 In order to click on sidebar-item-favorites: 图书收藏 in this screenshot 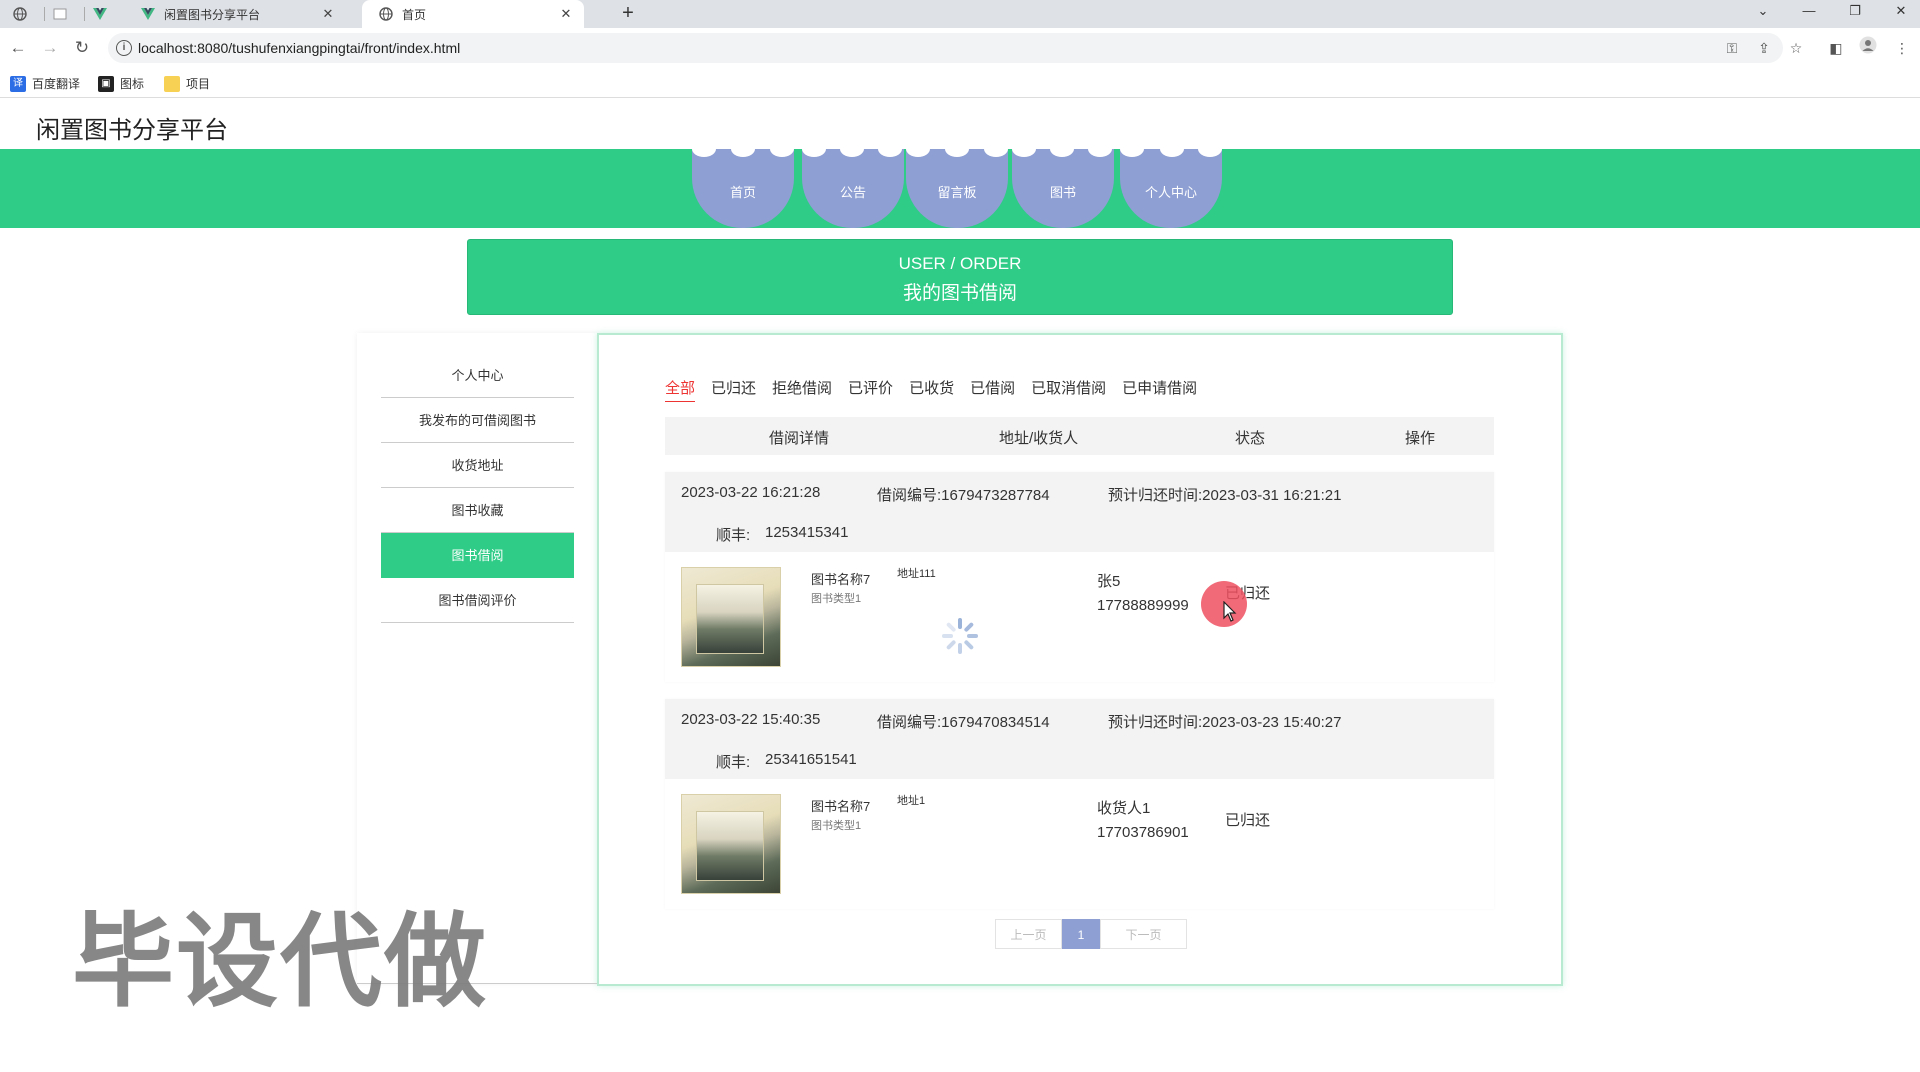, I will do `click(477, 510)`.